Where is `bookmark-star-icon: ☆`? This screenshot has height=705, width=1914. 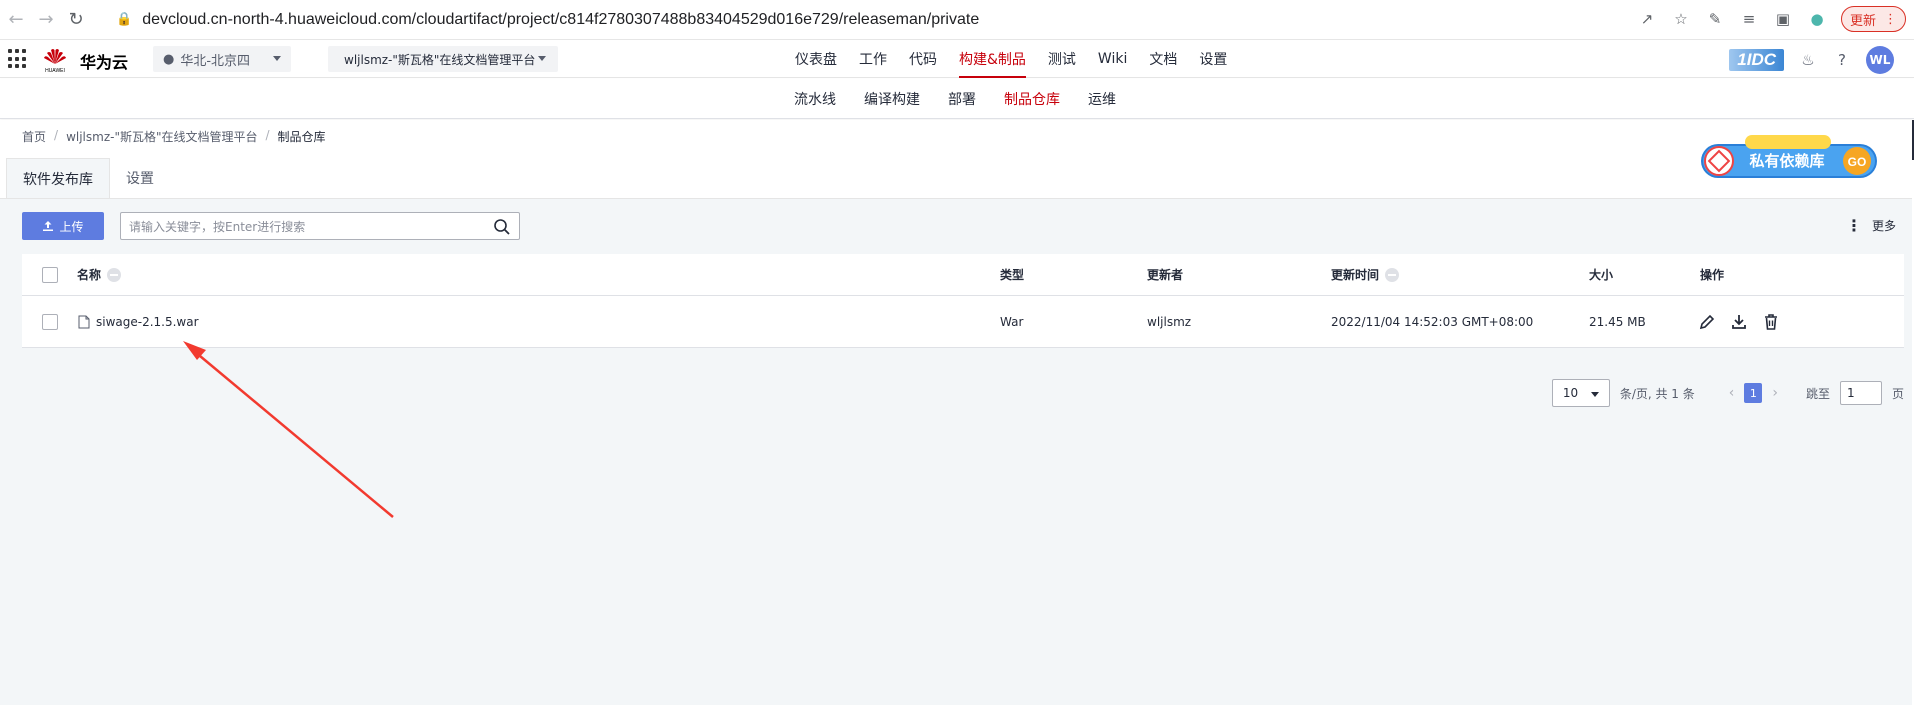
bookmark-star-icon: ☆ is located at coordinates (1681, 19).